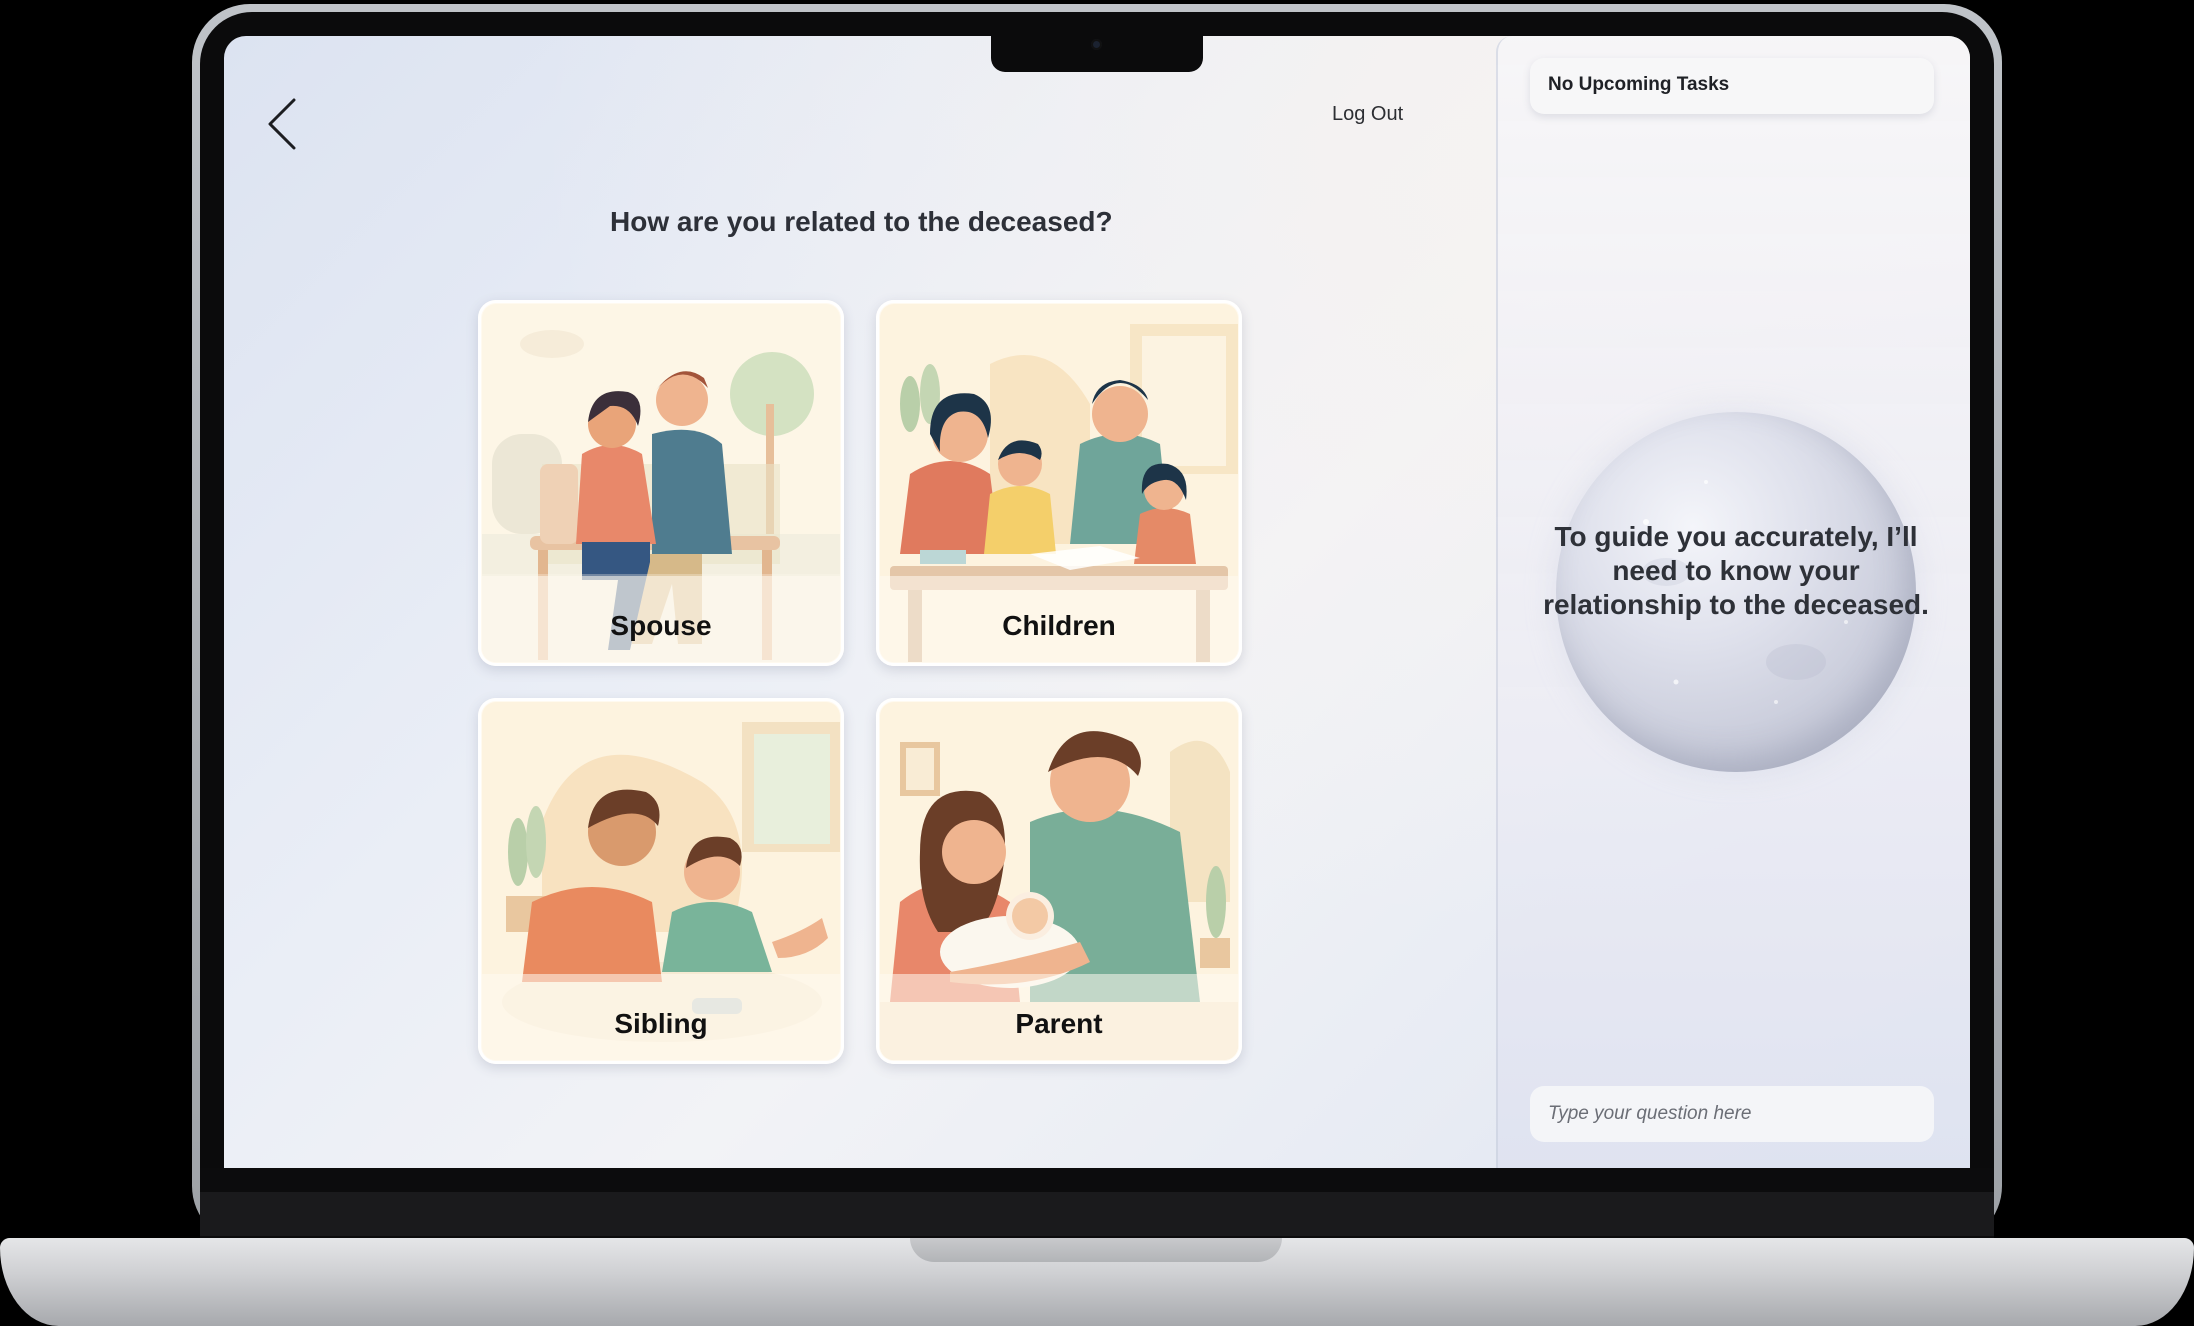  Describe the element at coordinates (661, 483) in the screenshot. I see `option-card-spouse: Spouse` at that location.